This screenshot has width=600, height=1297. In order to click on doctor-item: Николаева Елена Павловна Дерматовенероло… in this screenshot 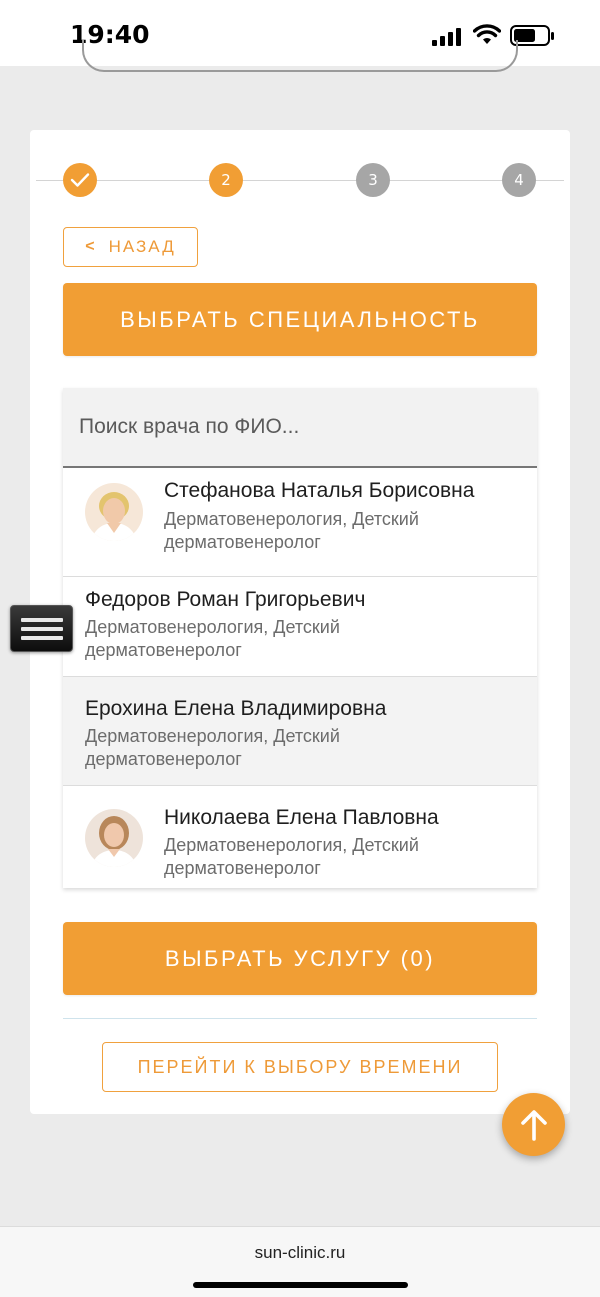, I will do `click(300, 837)`.